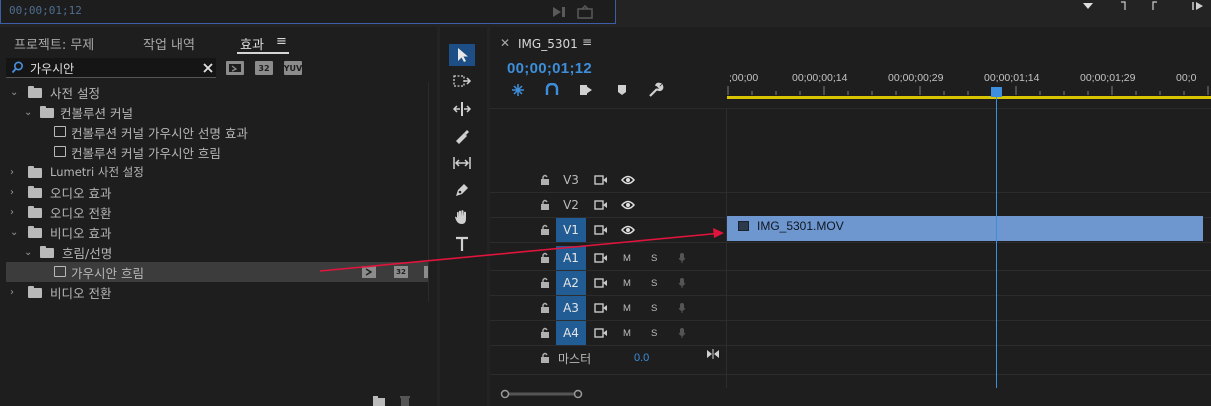 The image size is (1211, 406). I want to click on track-label-a2: A2, so click(571, 283).